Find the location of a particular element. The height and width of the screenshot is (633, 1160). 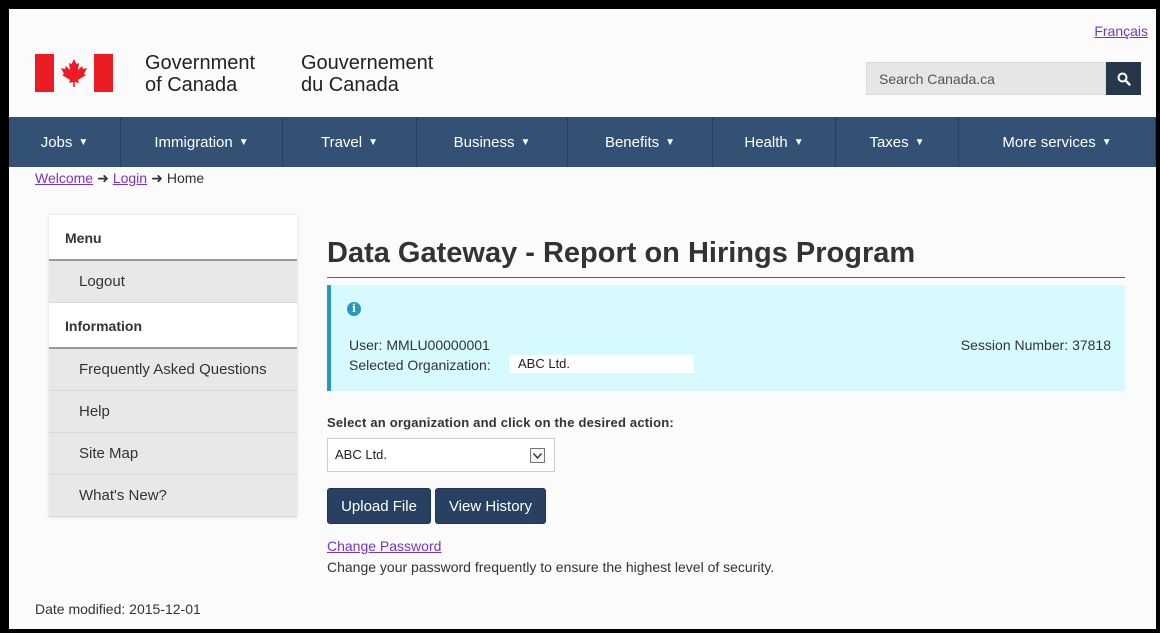

nav-item-immigration: Immigration ▼ is located at coordinates (202, 142).